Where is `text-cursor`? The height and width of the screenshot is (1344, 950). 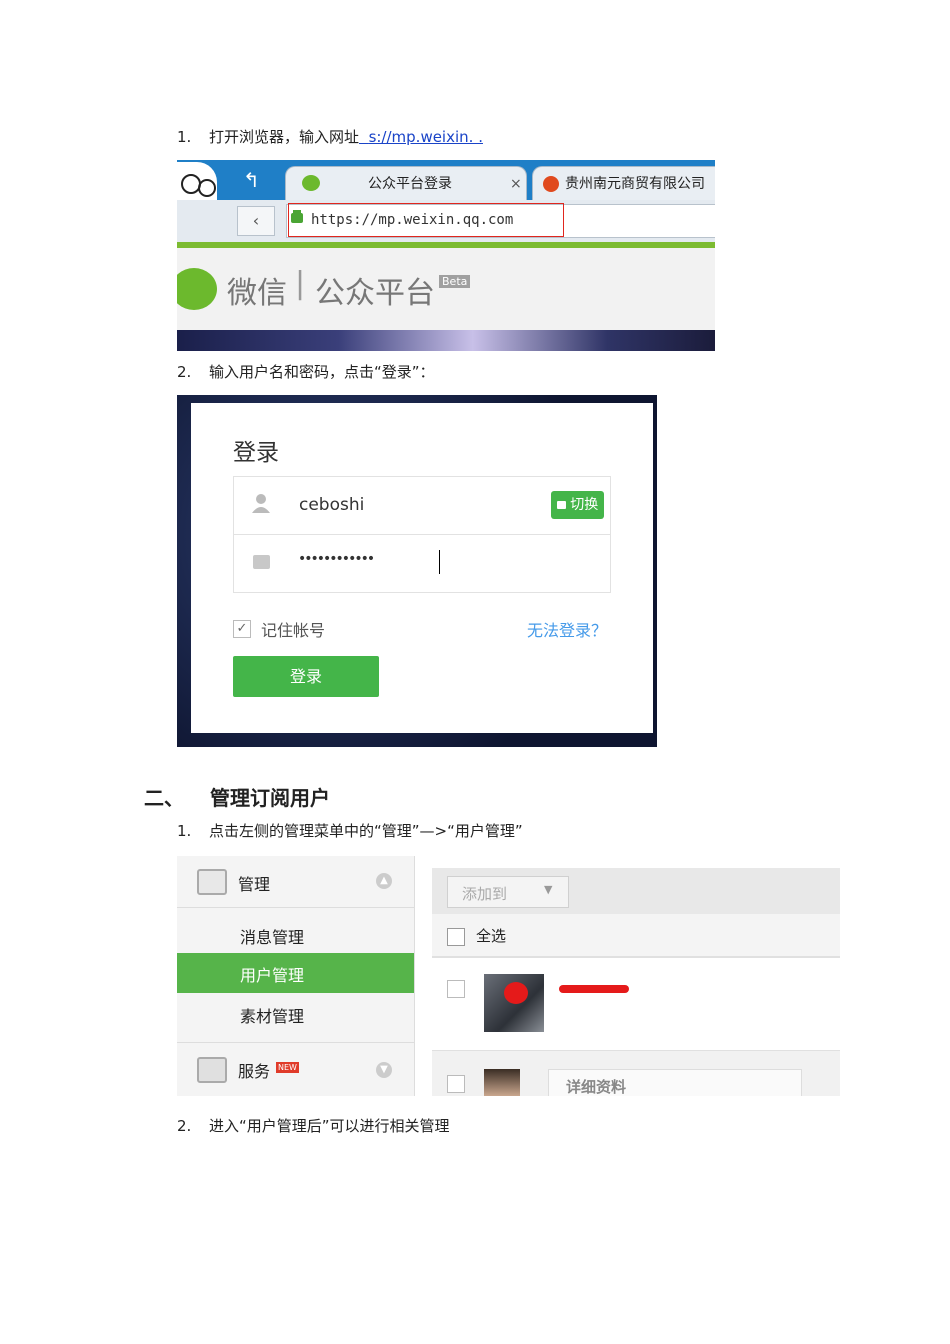
text-cursor is located at coordinates (439, 562).